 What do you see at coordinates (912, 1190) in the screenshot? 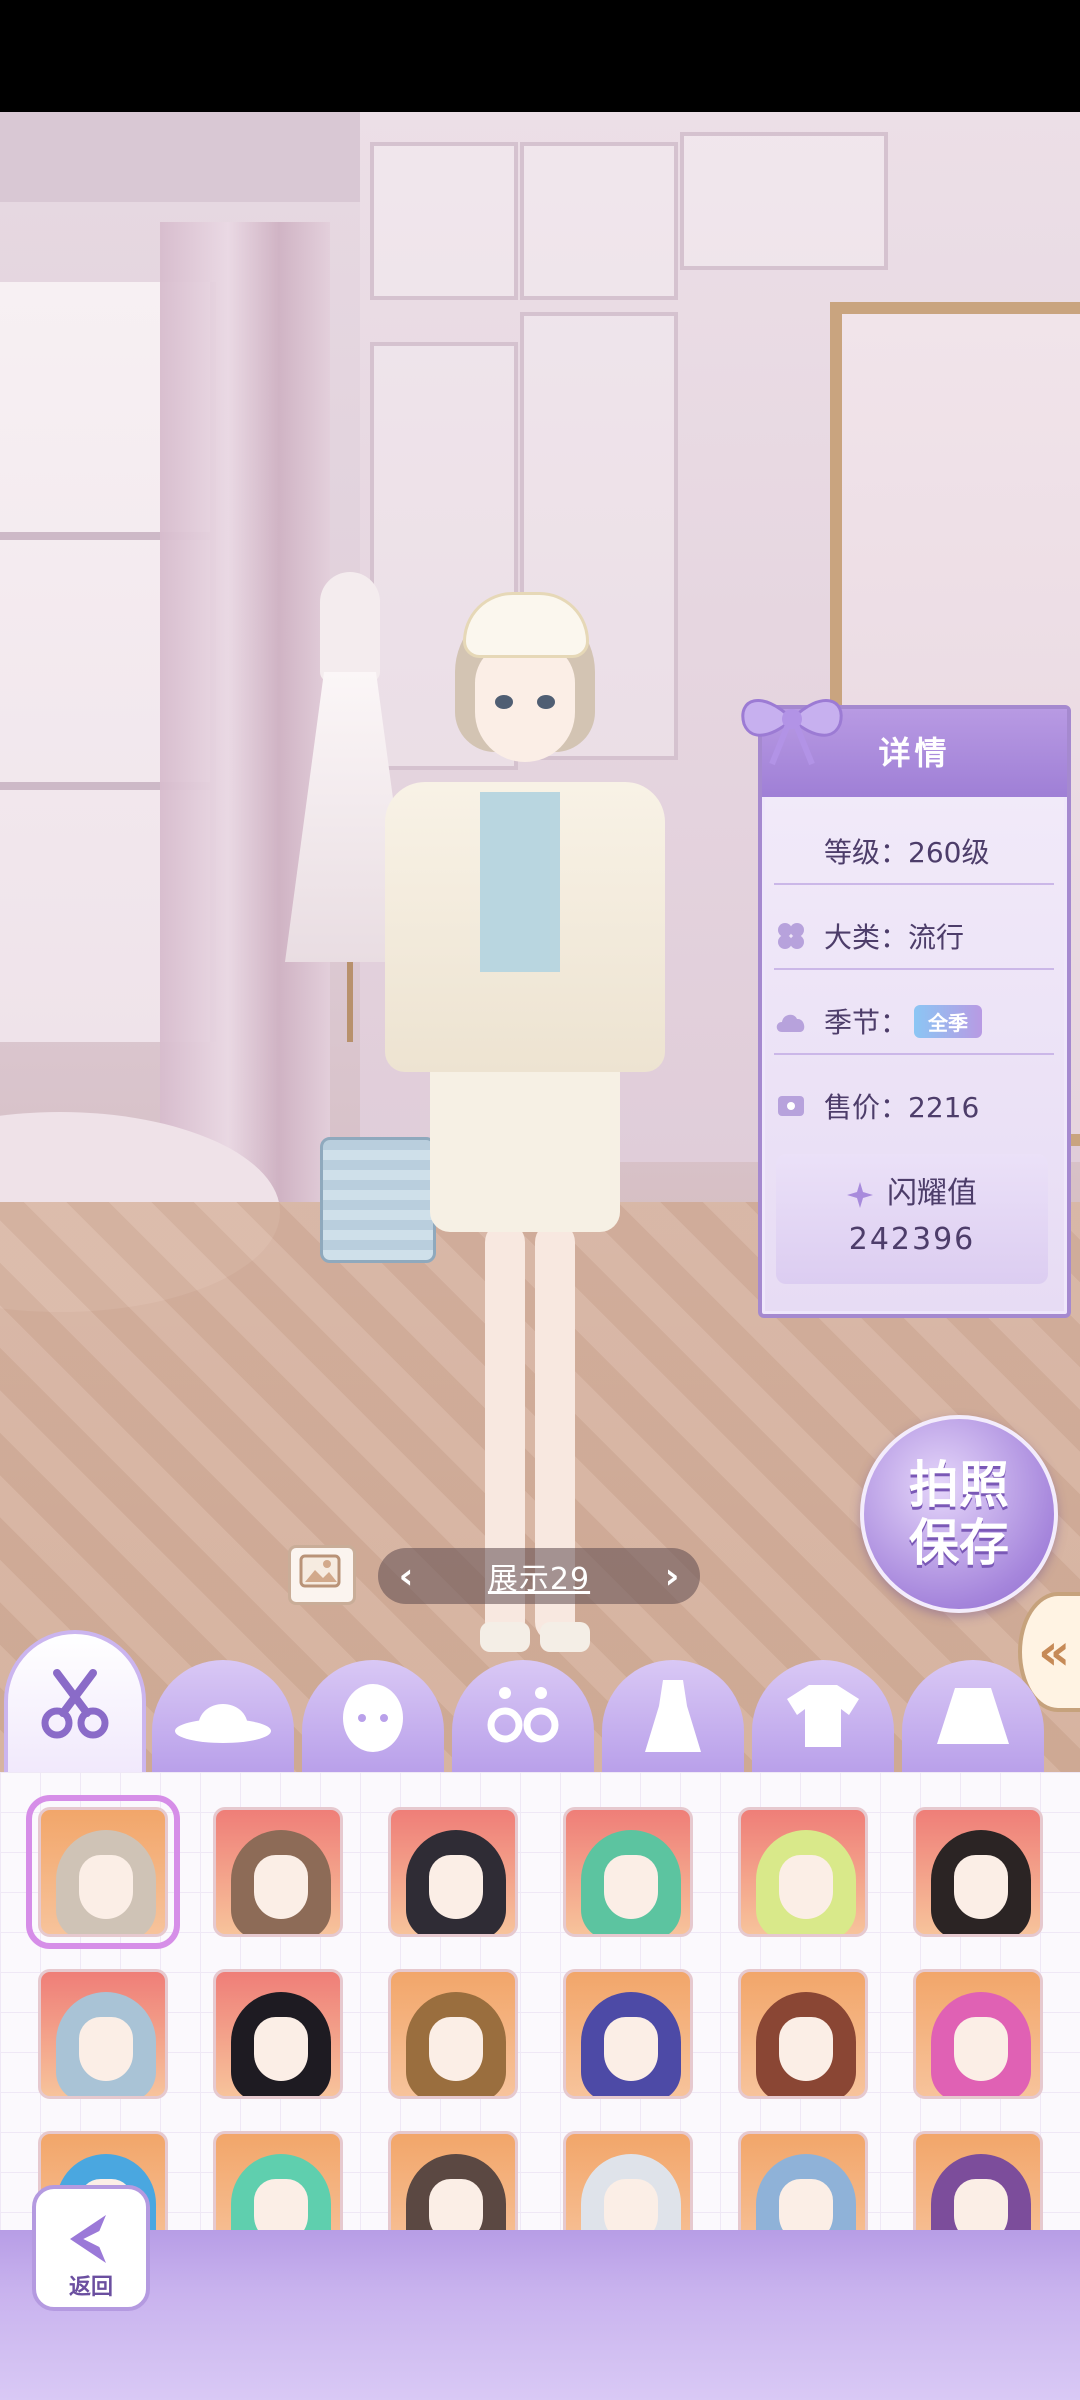
I see `sparkle-label: 闪耀值` at bounding box center [912, 1190].